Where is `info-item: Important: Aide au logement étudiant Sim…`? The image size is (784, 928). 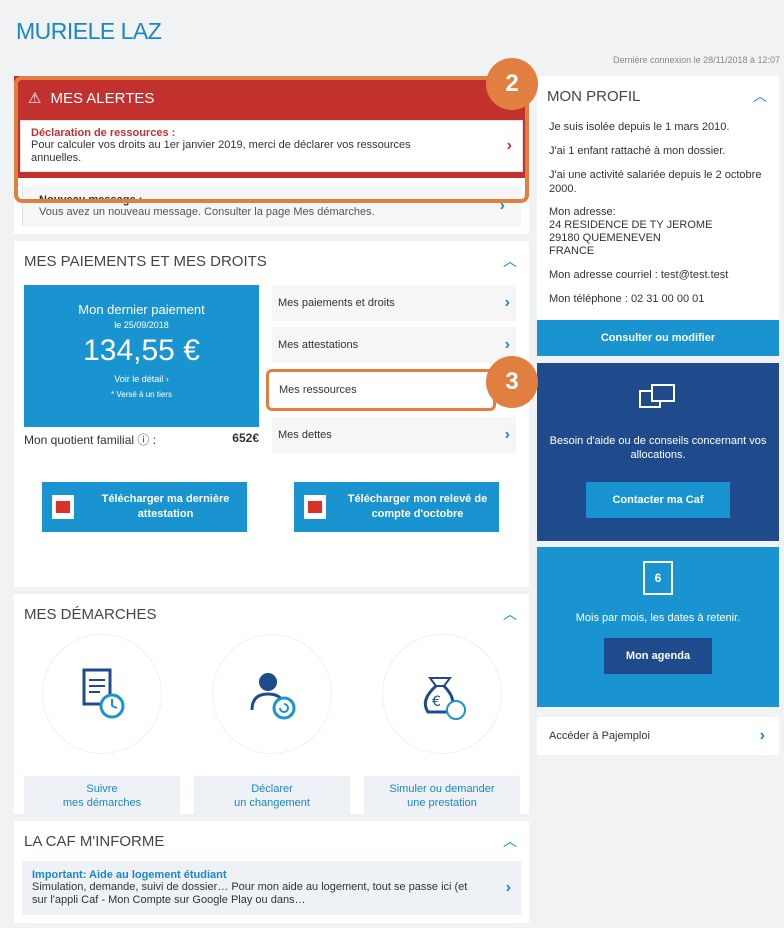
info-item: Important: Aide au logement étudiant Sim… is located at coordinates (271, 888).